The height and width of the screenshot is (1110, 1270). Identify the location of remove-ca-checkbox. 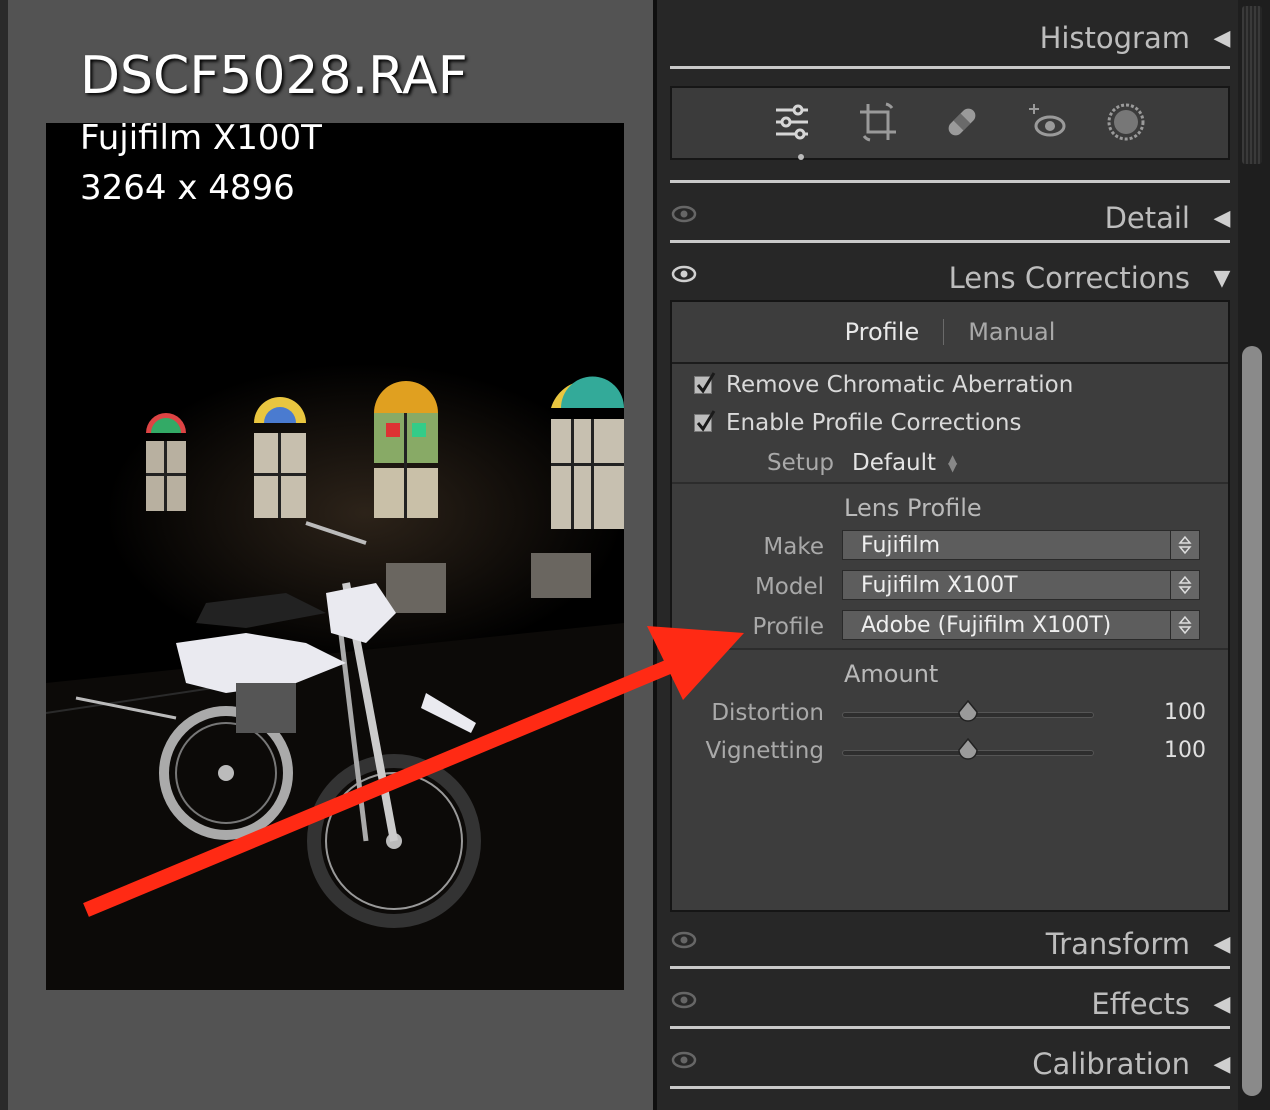
(705, 383).